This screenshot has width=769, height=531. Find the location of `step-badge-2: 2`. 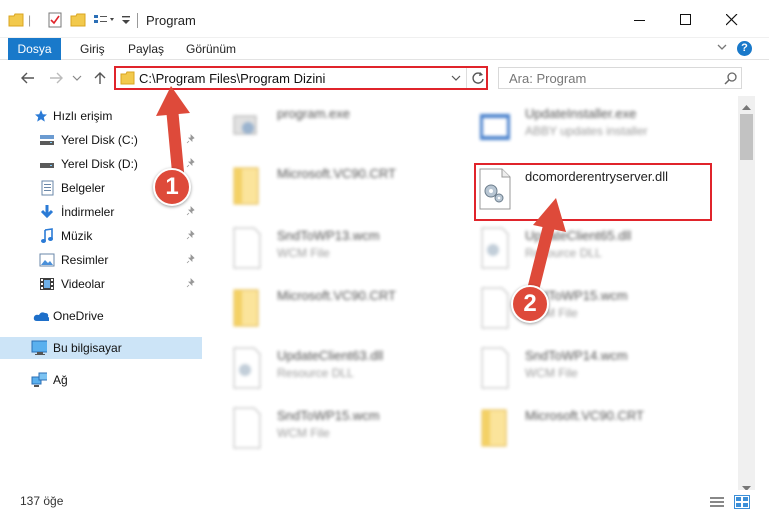

step-badge-2: 2 is located at coordinates (530, 304).